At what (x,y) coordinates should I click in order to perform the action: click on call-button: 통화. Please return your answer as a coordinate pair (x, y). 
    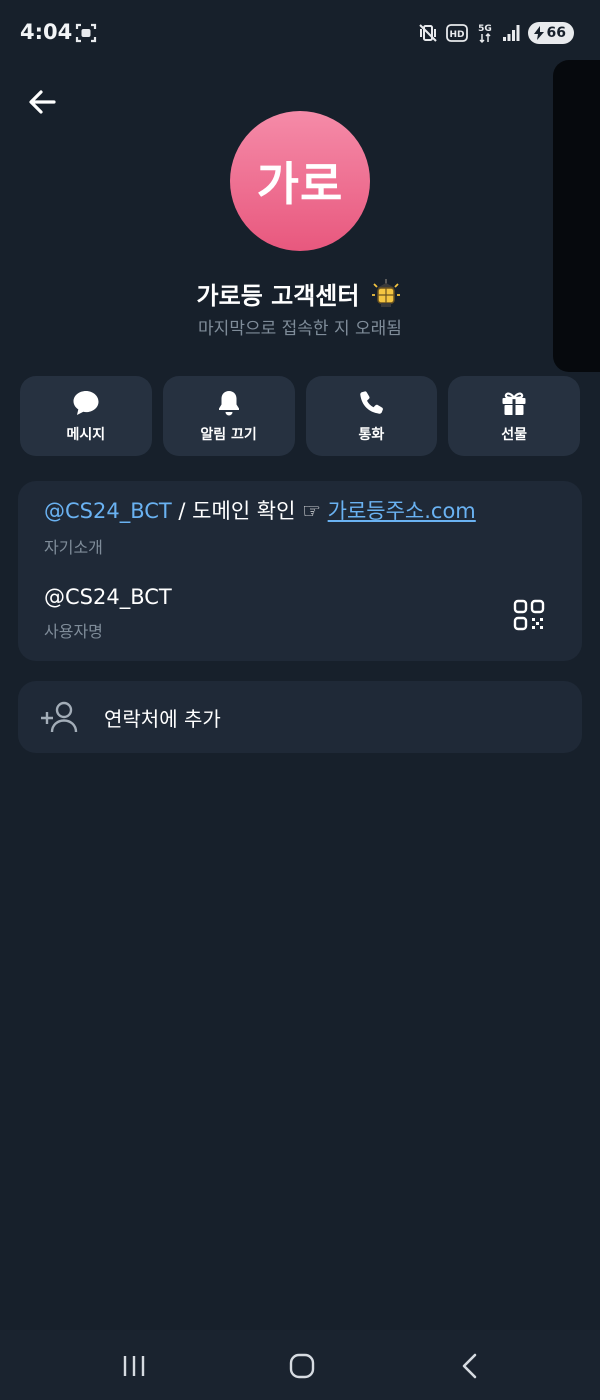
    Looking at the image, I should click on (371, 416).